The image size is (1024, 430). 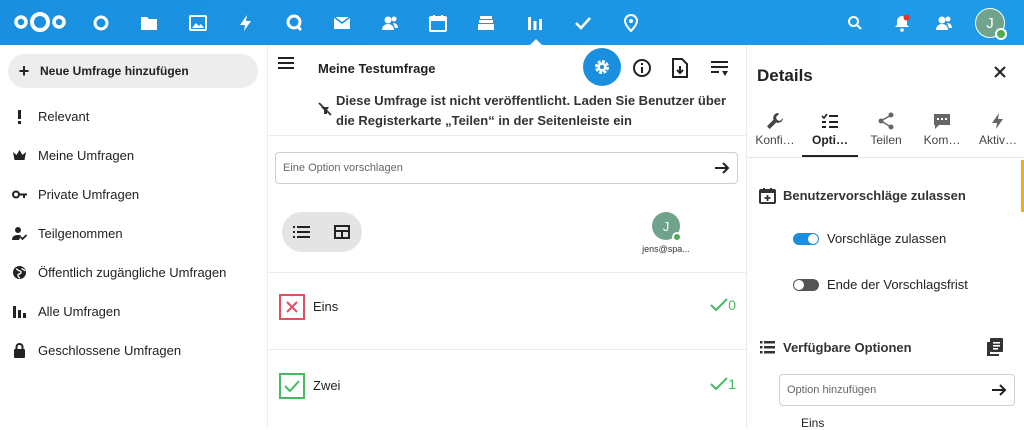 I want to click on files-icon, so click(x=149, y=22).